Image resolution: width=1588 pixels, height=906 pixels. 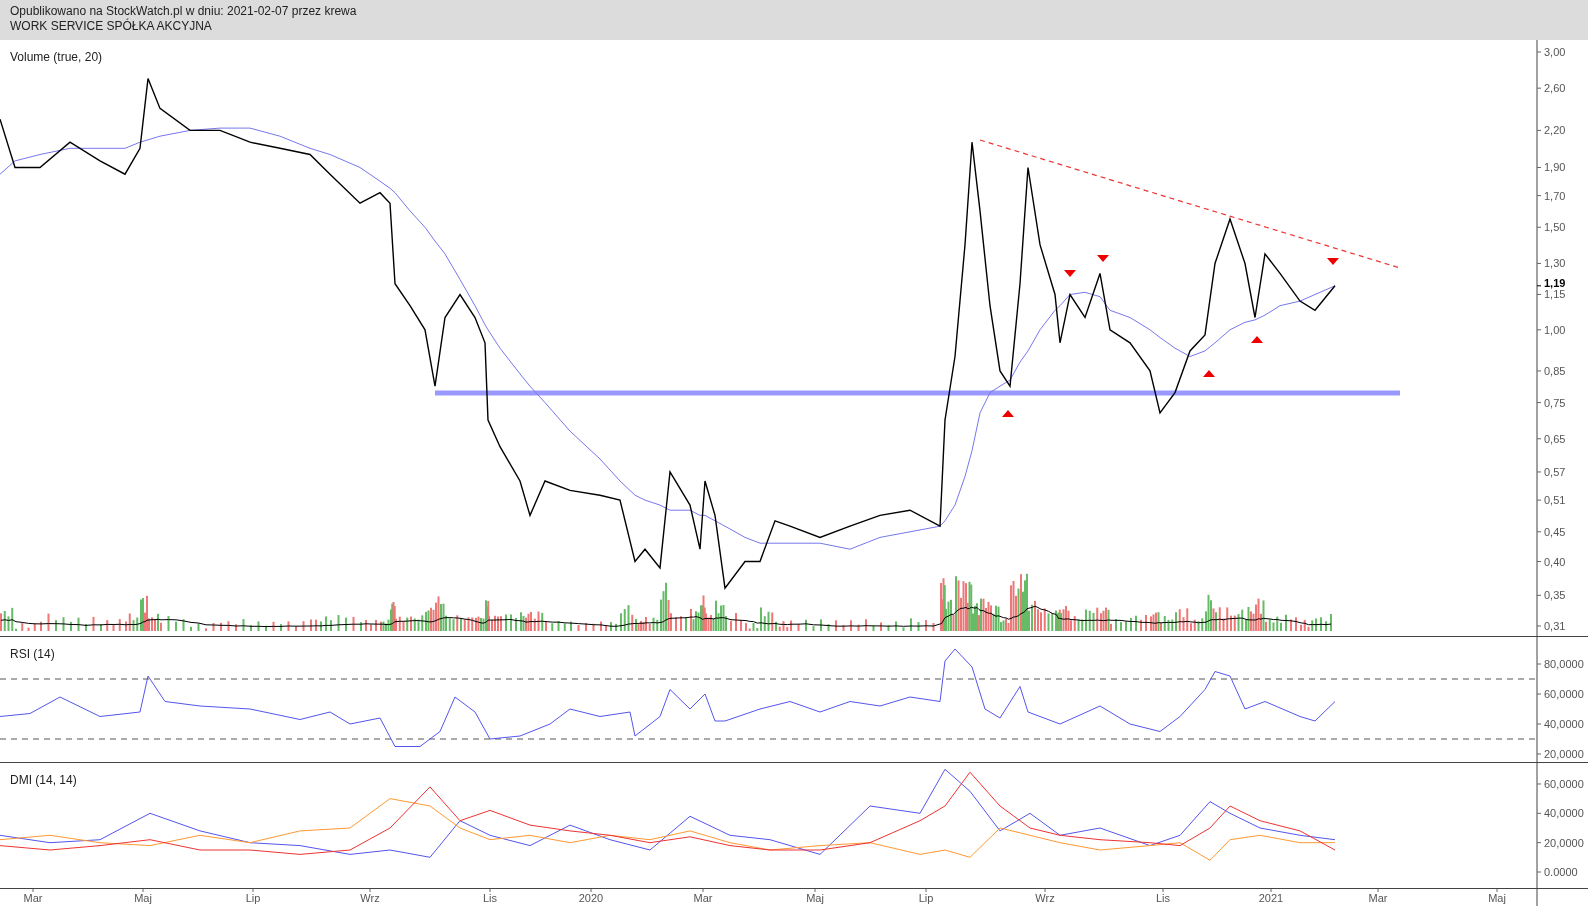 What do you see at coordinates (1555, 282) in the screenshot?
I see `last-price-label: 1,19` at bounding box center [1555, 282].